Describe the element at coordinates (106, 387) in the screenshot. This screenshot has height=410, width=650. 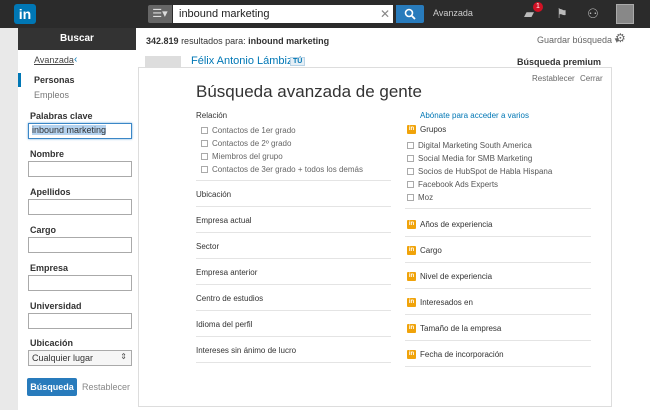
I see `sidebar-reset-link: Restablecer` at that location.